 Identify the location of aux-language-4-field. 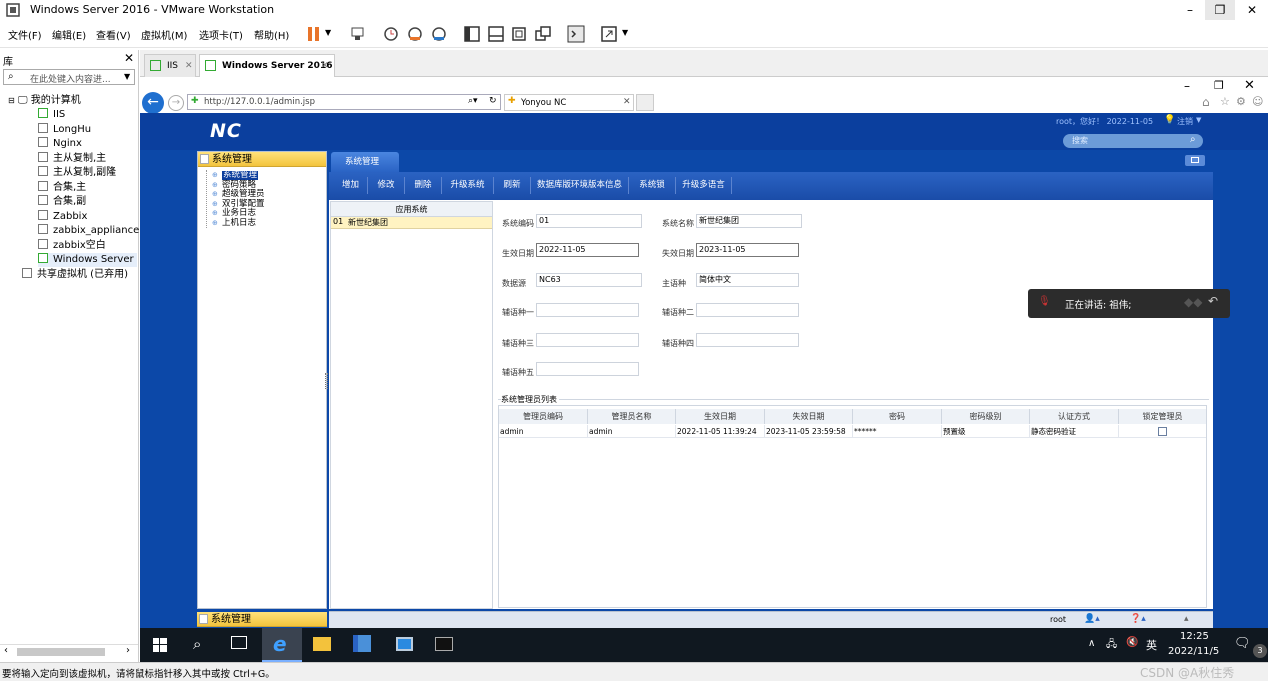
(747, 340).